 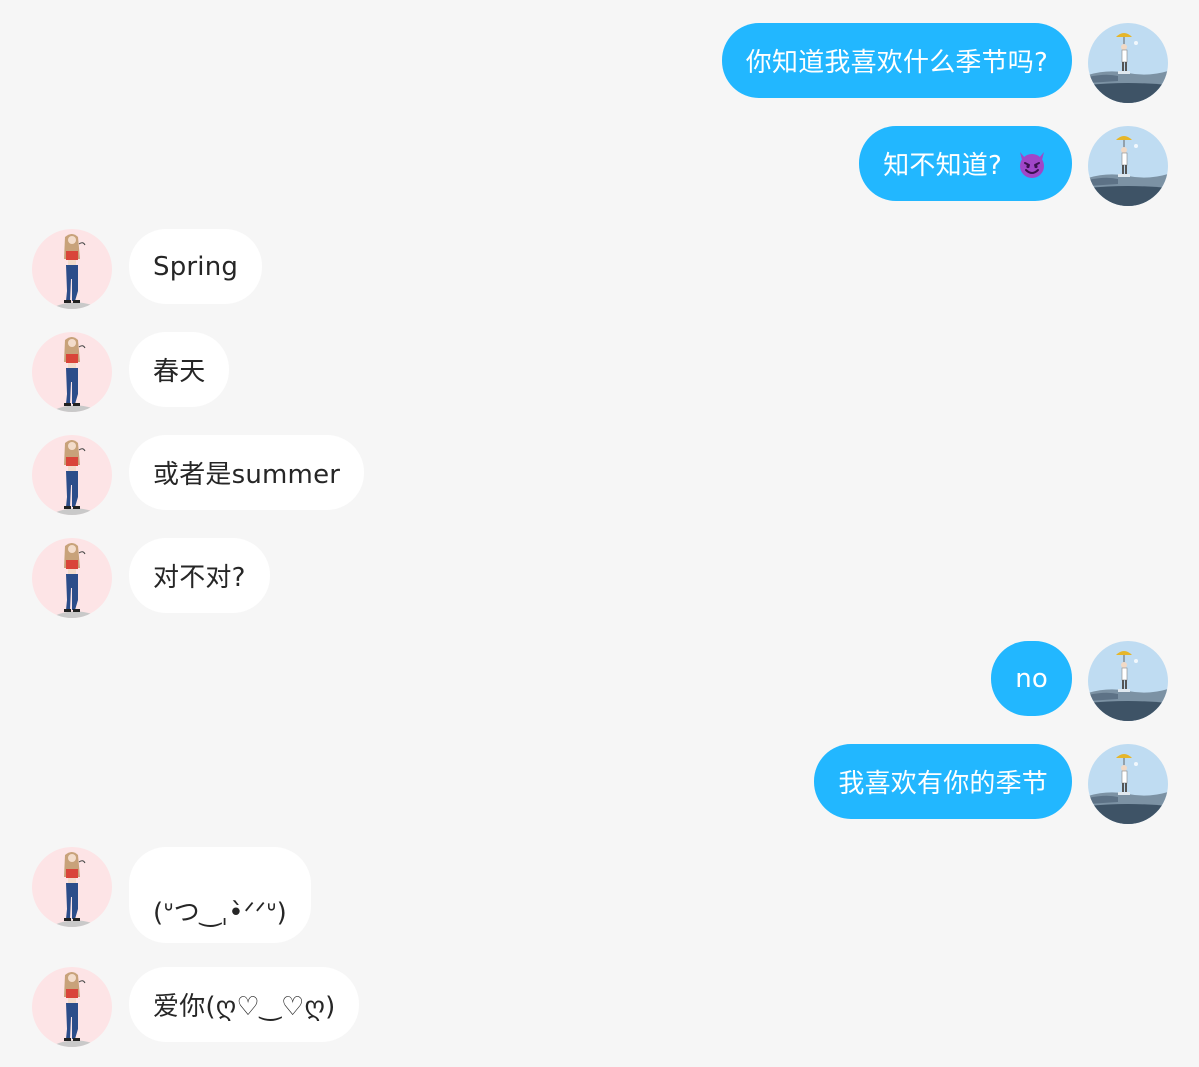 I want to click on contact-message-bubble: 或者是summer, so click(x=247, y=472).